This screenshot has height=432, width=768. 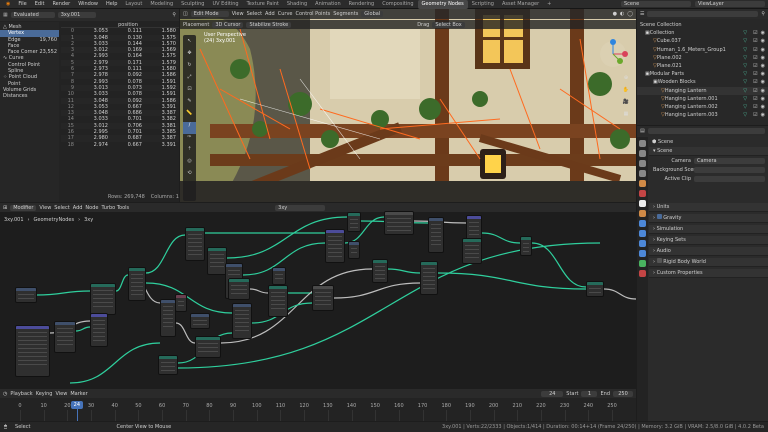 I want to click on outliner-item-wooden-blocks: ▣ Wooden Blocks ▽ ☑ ◉, so click(x=702, y=82).